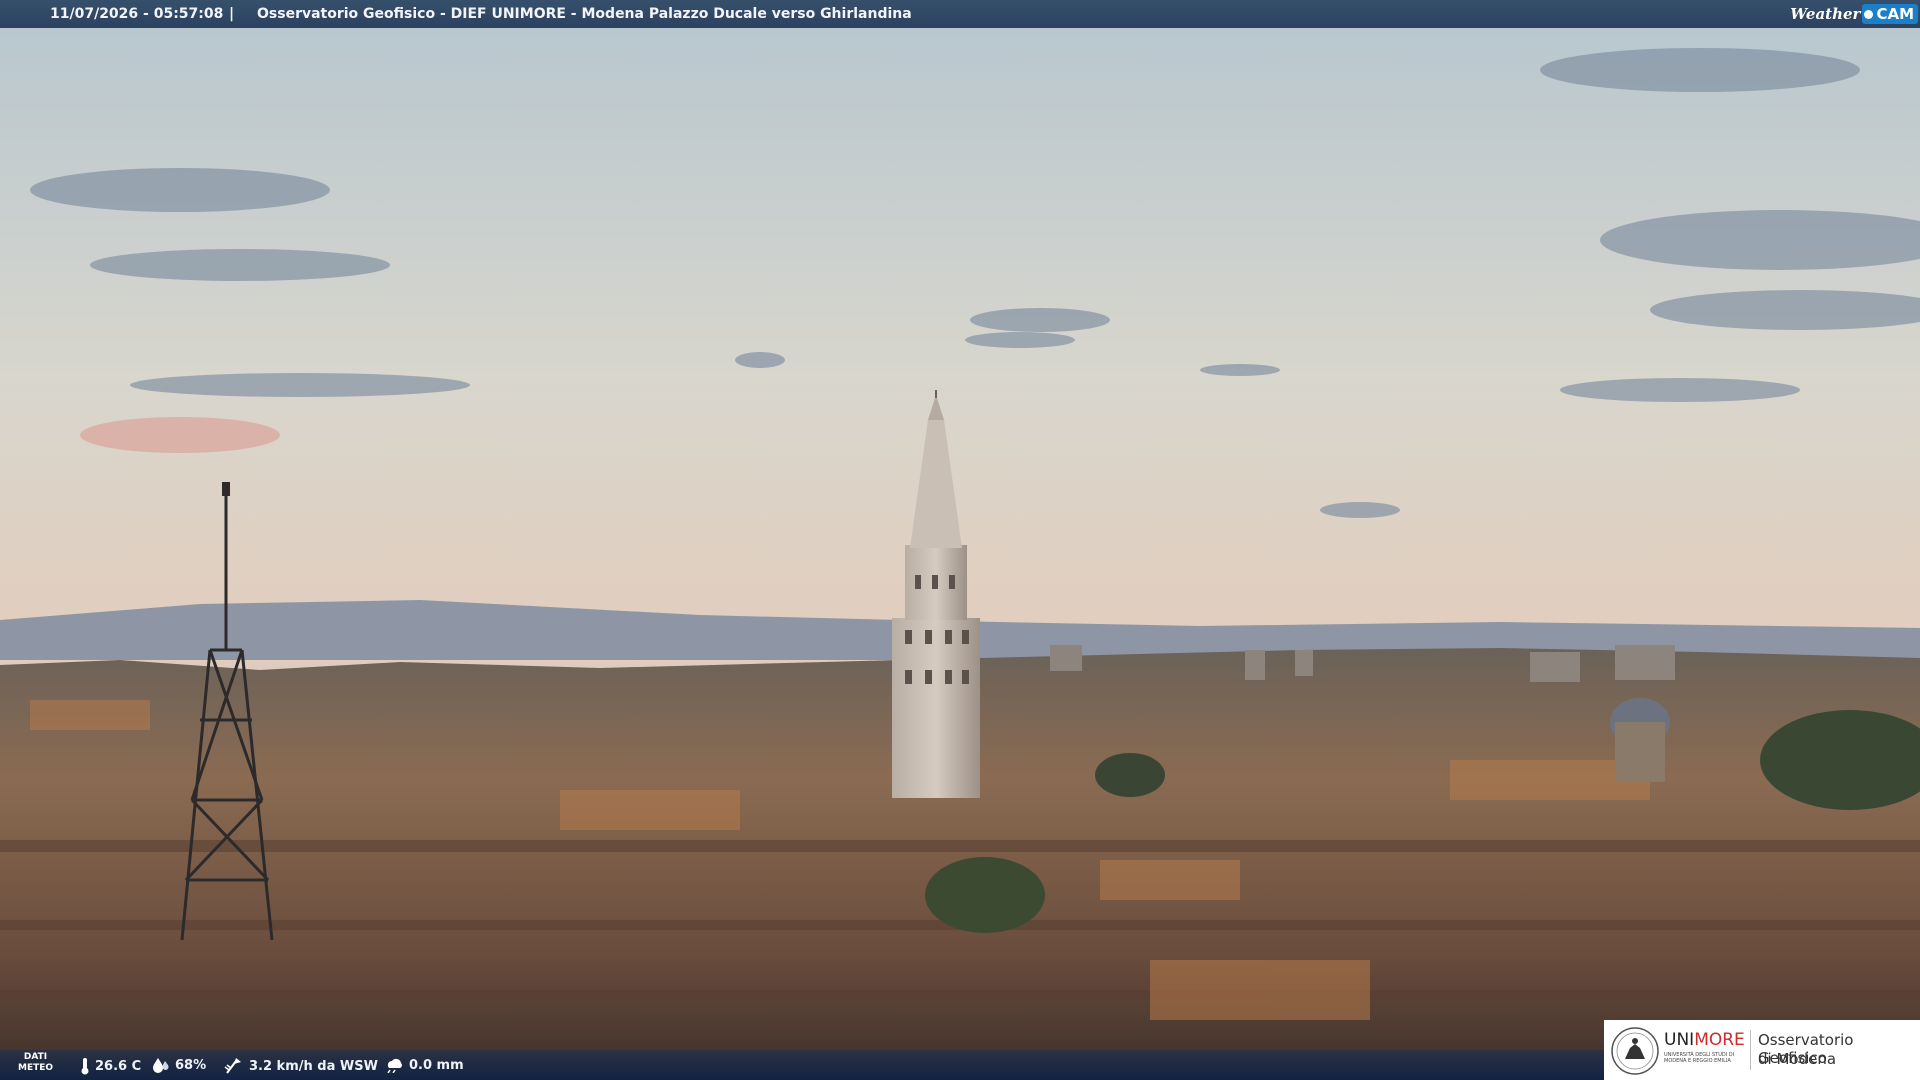 The height and width of the screenshot is (1080, 1920). I want to click on humidity-value: 68%, so click(191, 1065).